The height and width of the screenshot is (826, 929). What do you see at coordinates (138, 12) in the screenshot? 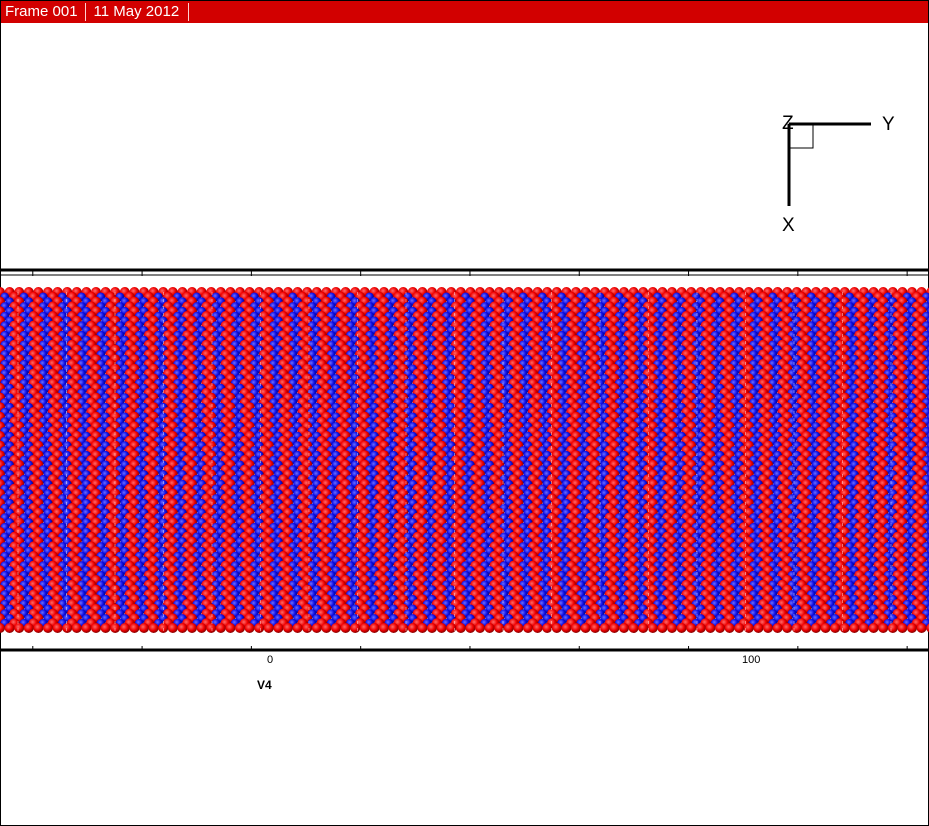
I see `date-label: 11 May 2012` at bounding box center [138, 12].